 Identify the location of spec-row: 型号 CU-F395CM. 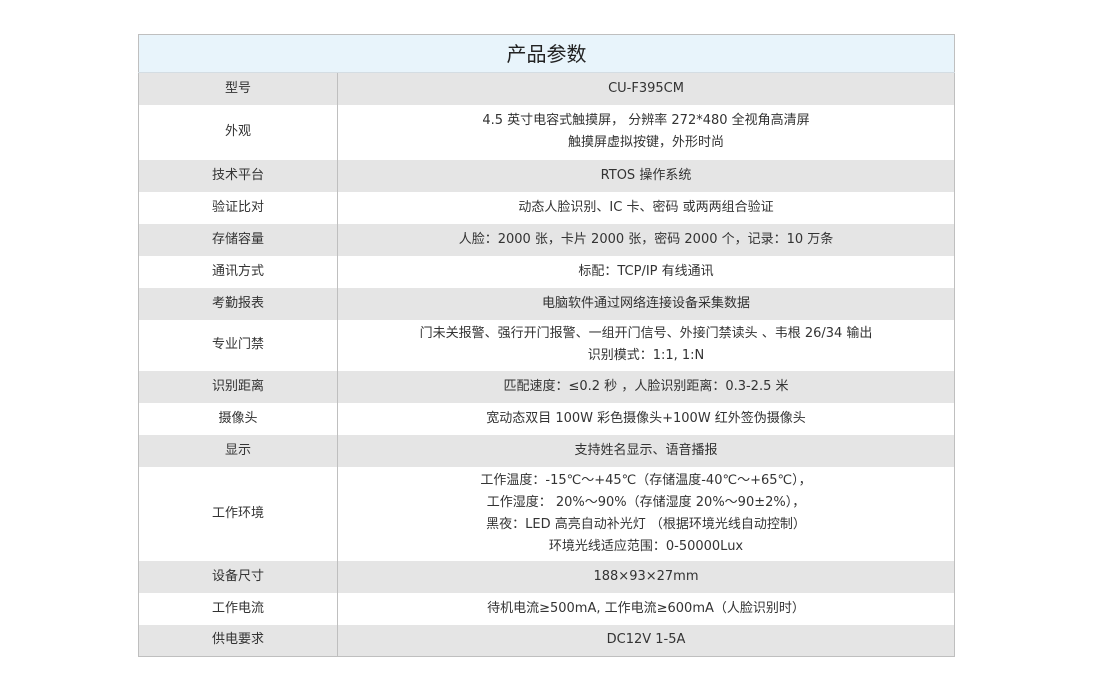
(546, 88).